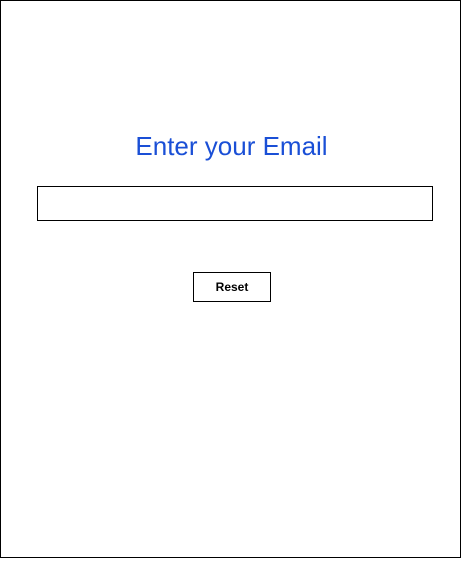 The image size is (463, 561). I want to click on page-title: Enter your Email, so click(231, 146).